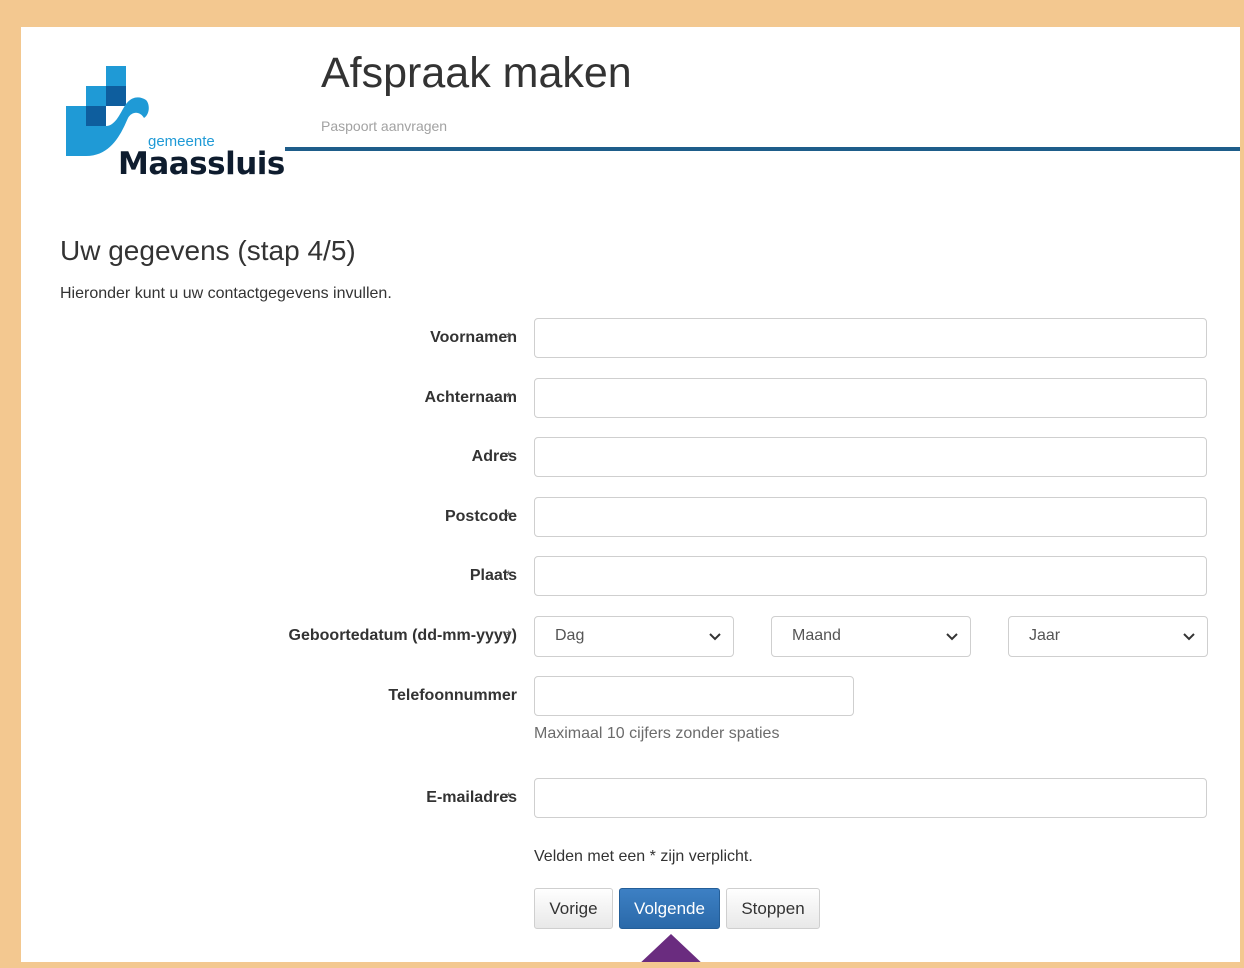 The height and width of the screenshot is (968, 1244). I want to click on jaar-select-value: Jaar, so click(1045, 635).